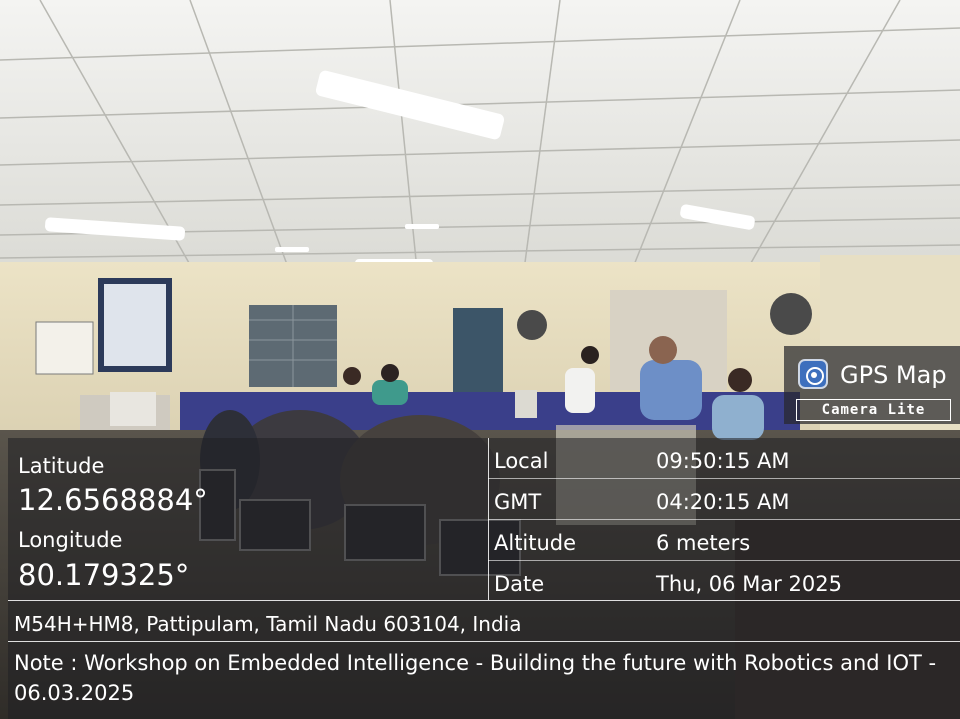 Image resolution: width=960 pixels, height=719 pixels. Describe the element at coordinates (893, 375) in the screenshot. I see `app-name: GPS Map` at that location.